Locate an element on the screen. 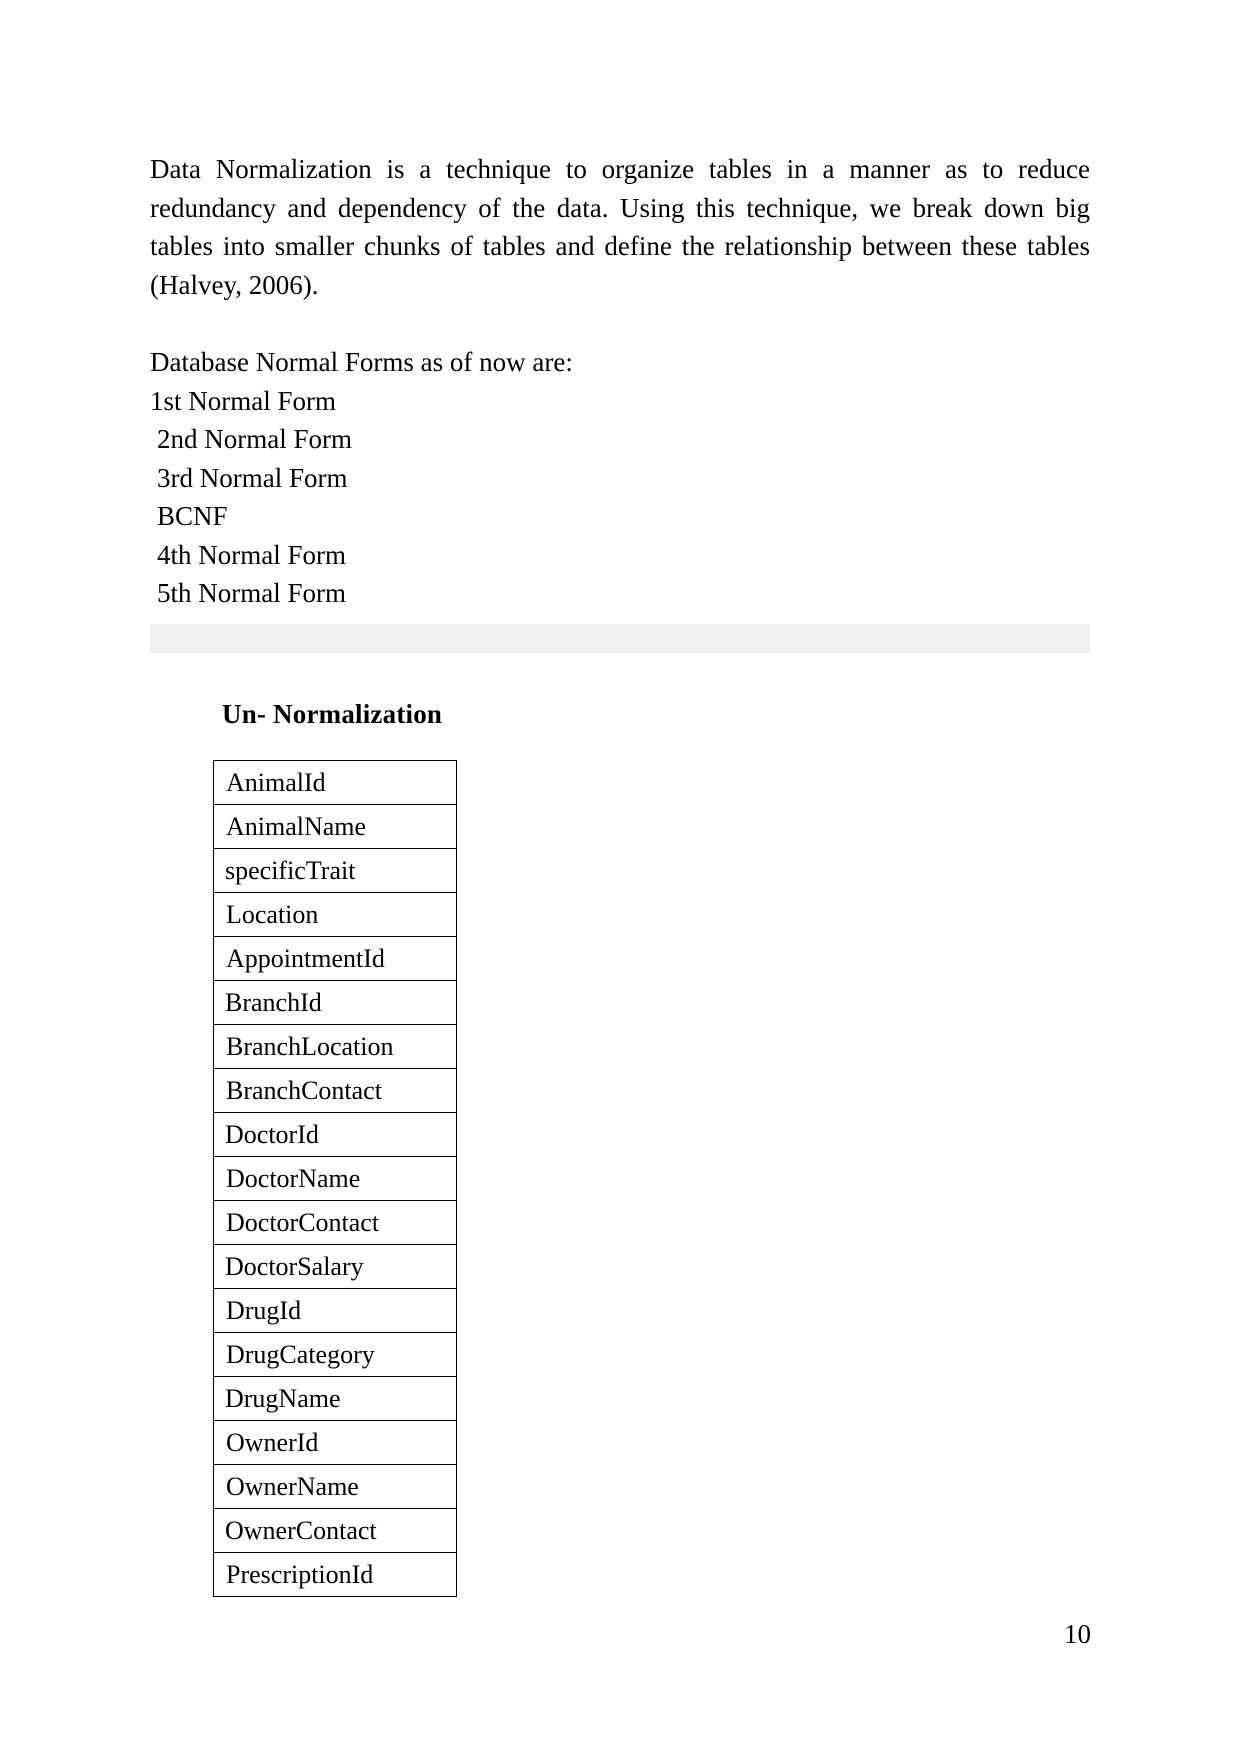  field-name-cell: AnimalName is located at coordinates (335, 826).